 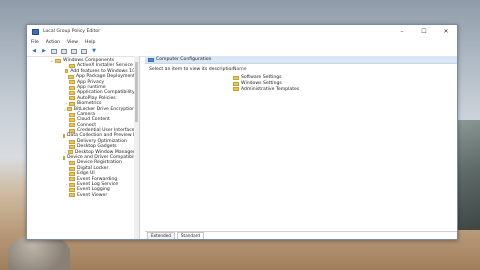 What do you see at coordinates (151, 59) in the screenshot?
I see `computer-config-icon` at bounding box center [151, 59].